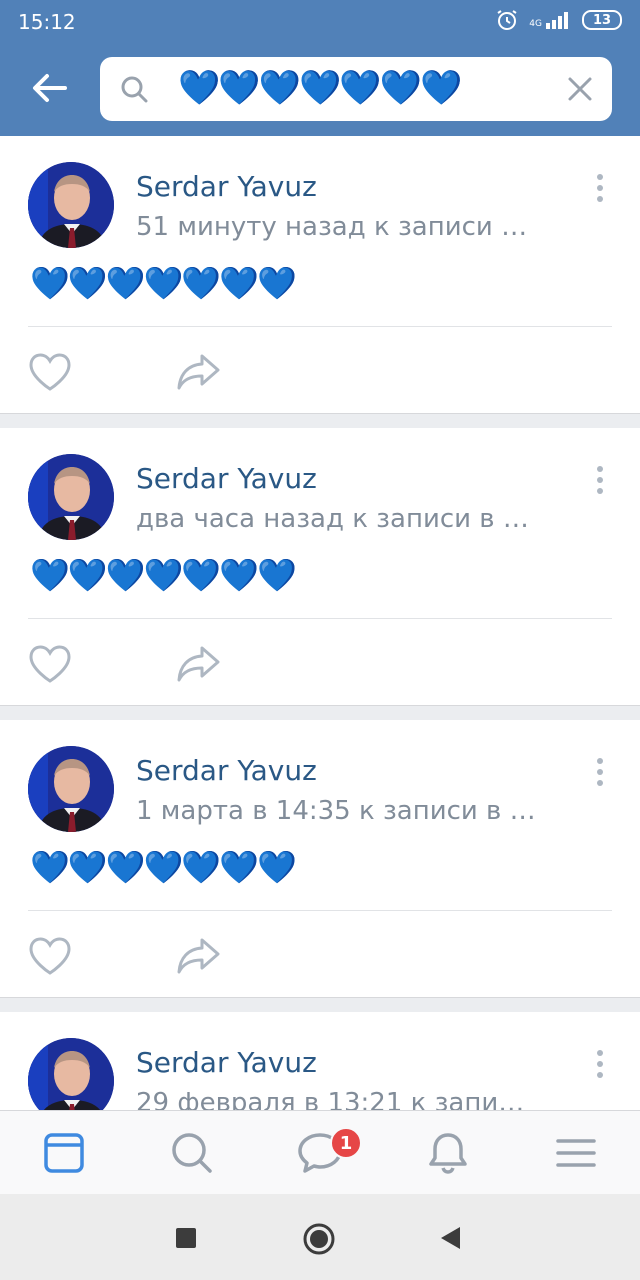  I want to click on status-time: 15:12, so click(47, 22).